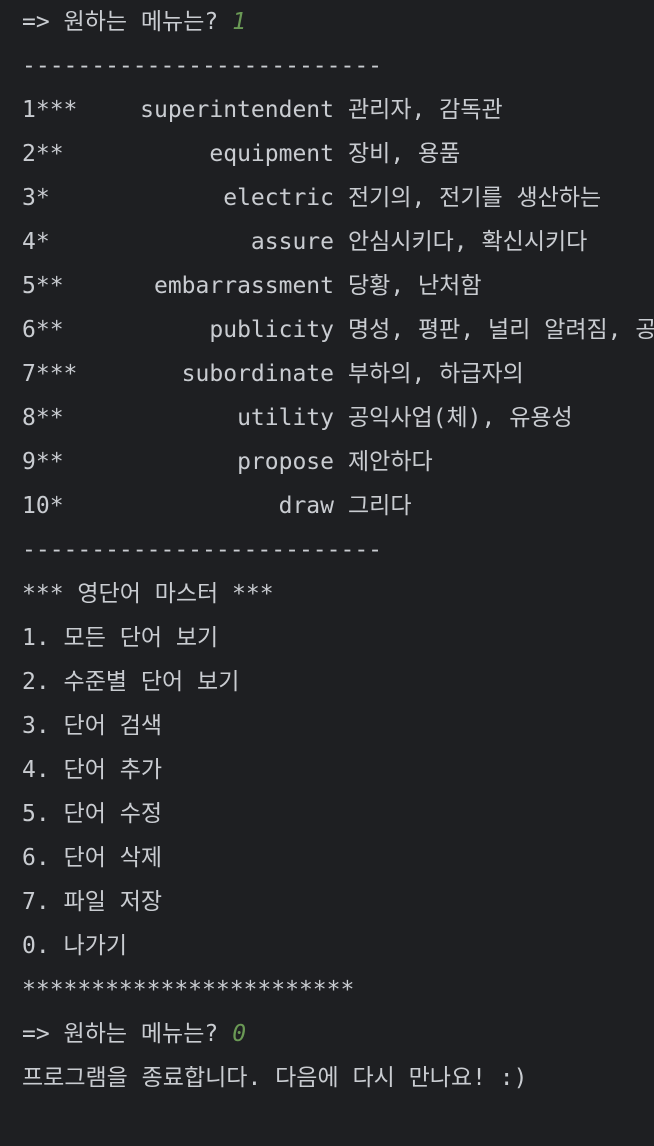 The image size is (654, 1146). I want to click on word-row: 4* assure 안심시키다, 확신시키다, so click(338, 242).